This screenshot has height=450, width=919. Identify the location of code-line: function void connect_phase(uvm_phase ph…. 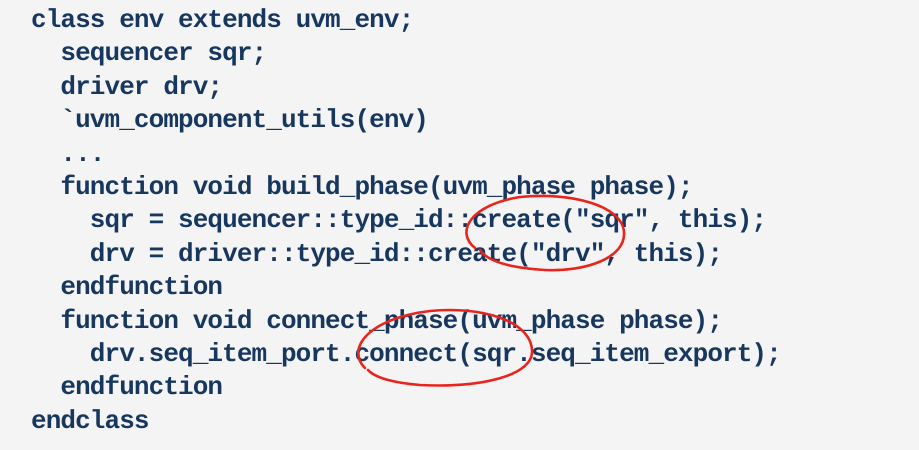
(377, 320).